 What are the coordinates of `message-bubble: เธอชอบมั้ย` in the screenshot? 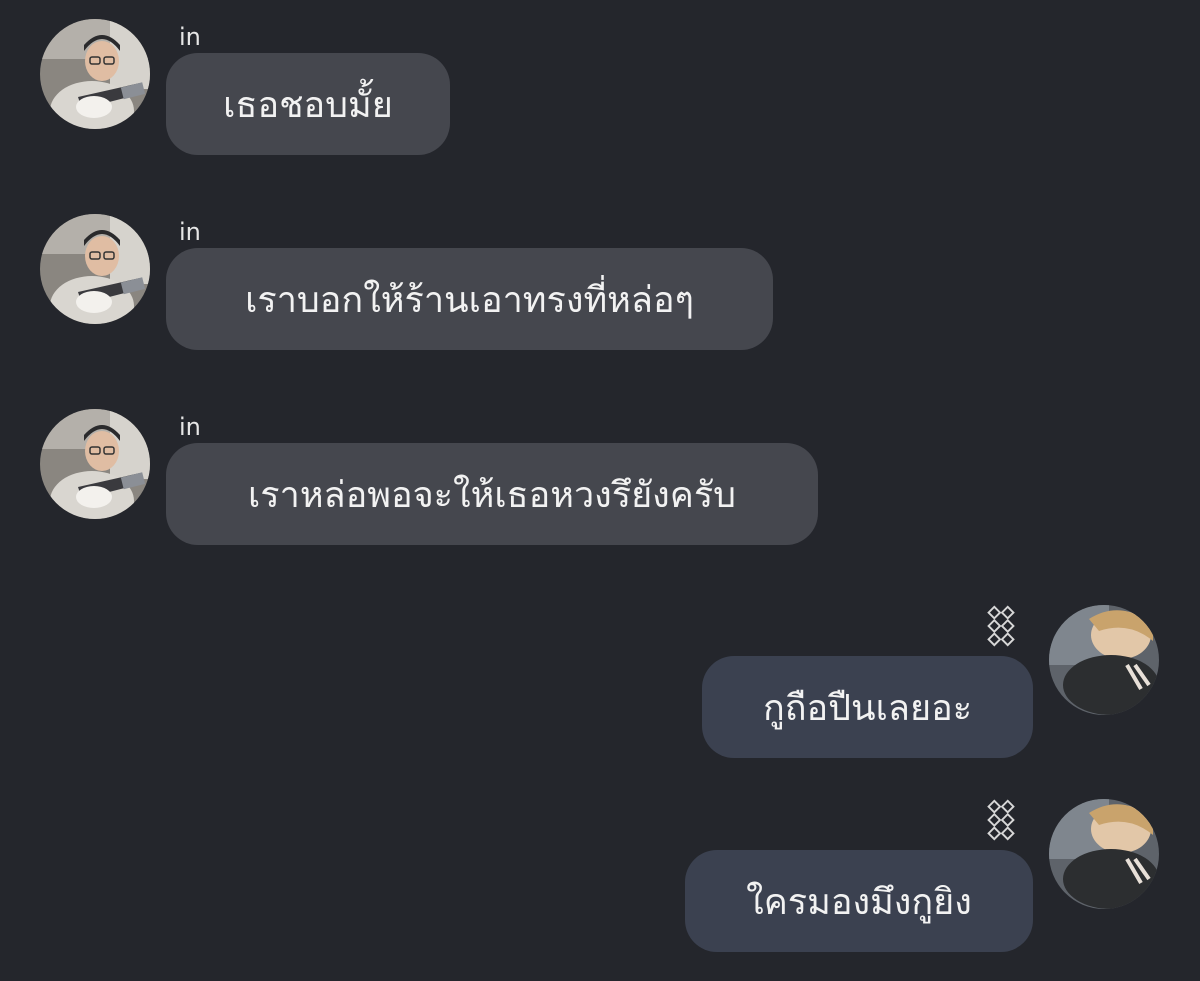 It's located at (308, 104).